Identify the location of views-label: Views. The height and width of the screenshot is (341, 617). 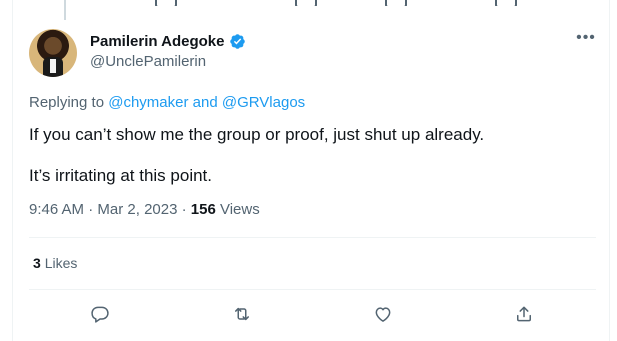
(239, 209).